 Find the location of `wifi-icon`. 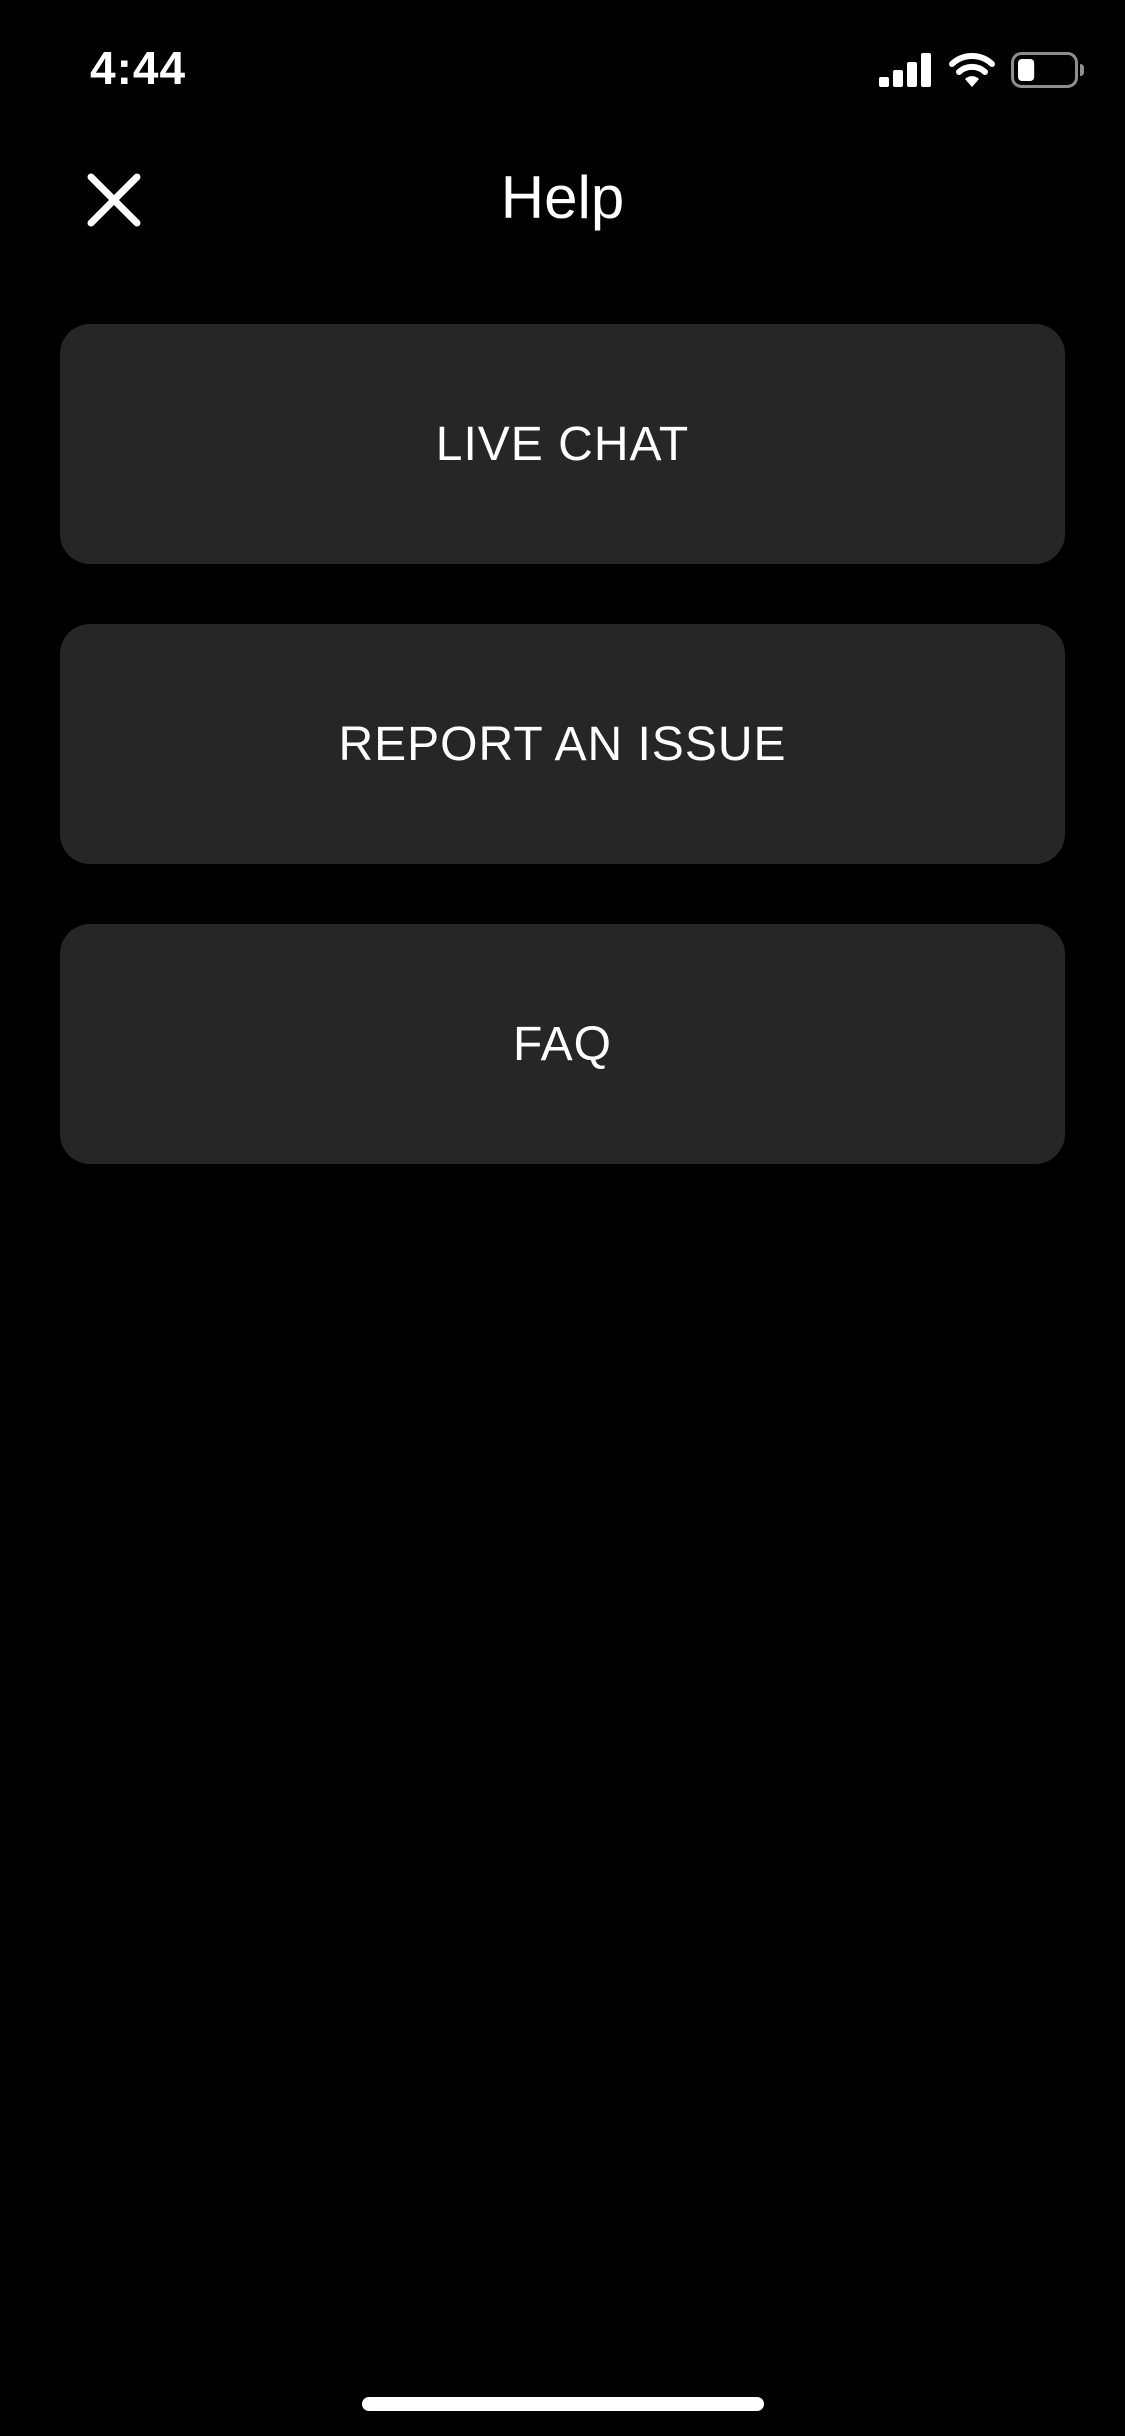

wifi-icon is located at coordinates (972, 70).